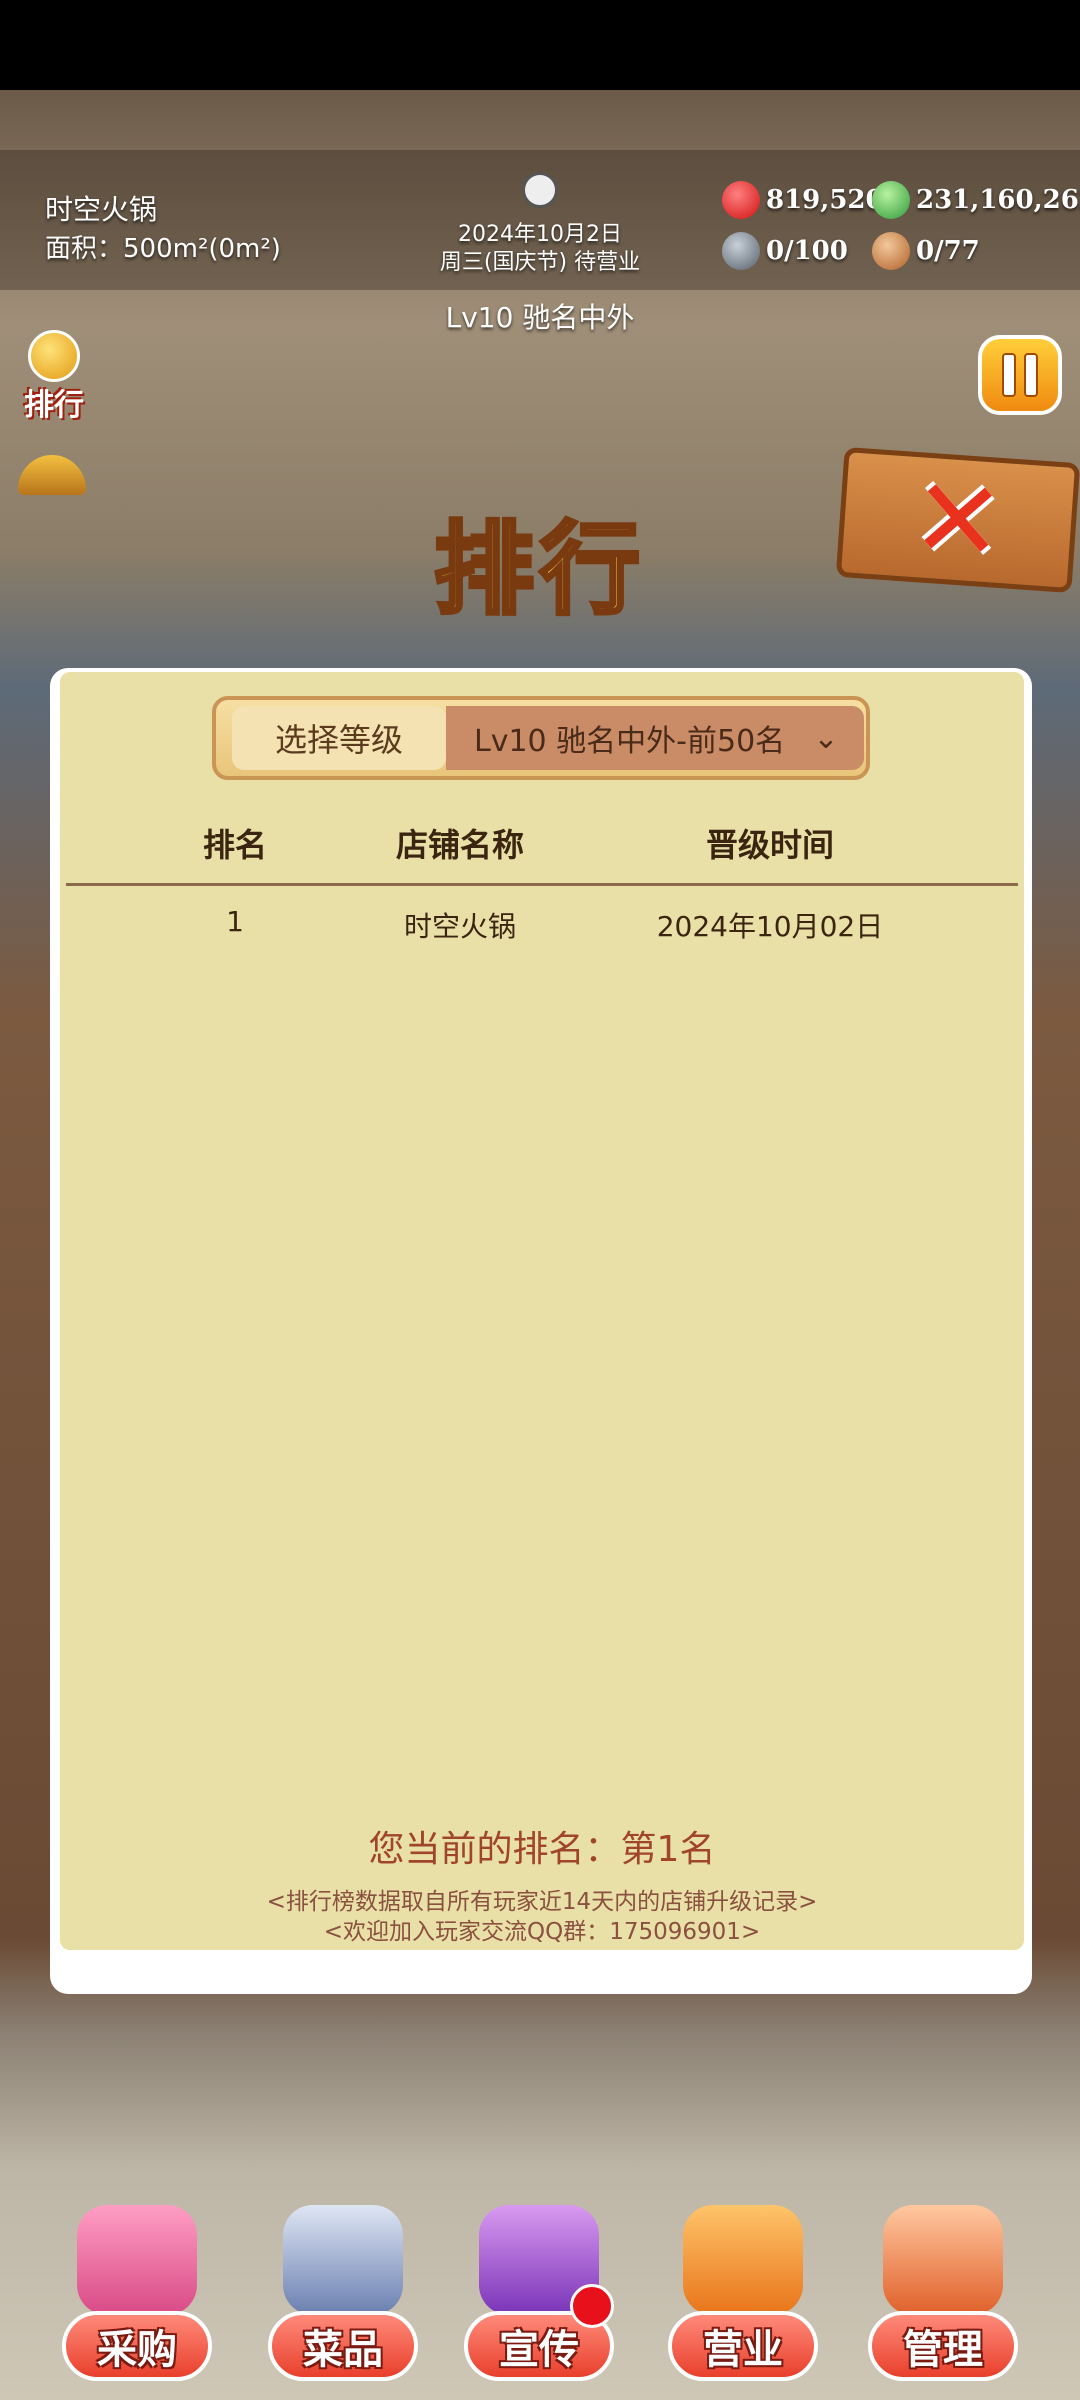  I want to click on cash-icon, so click(891, 200).